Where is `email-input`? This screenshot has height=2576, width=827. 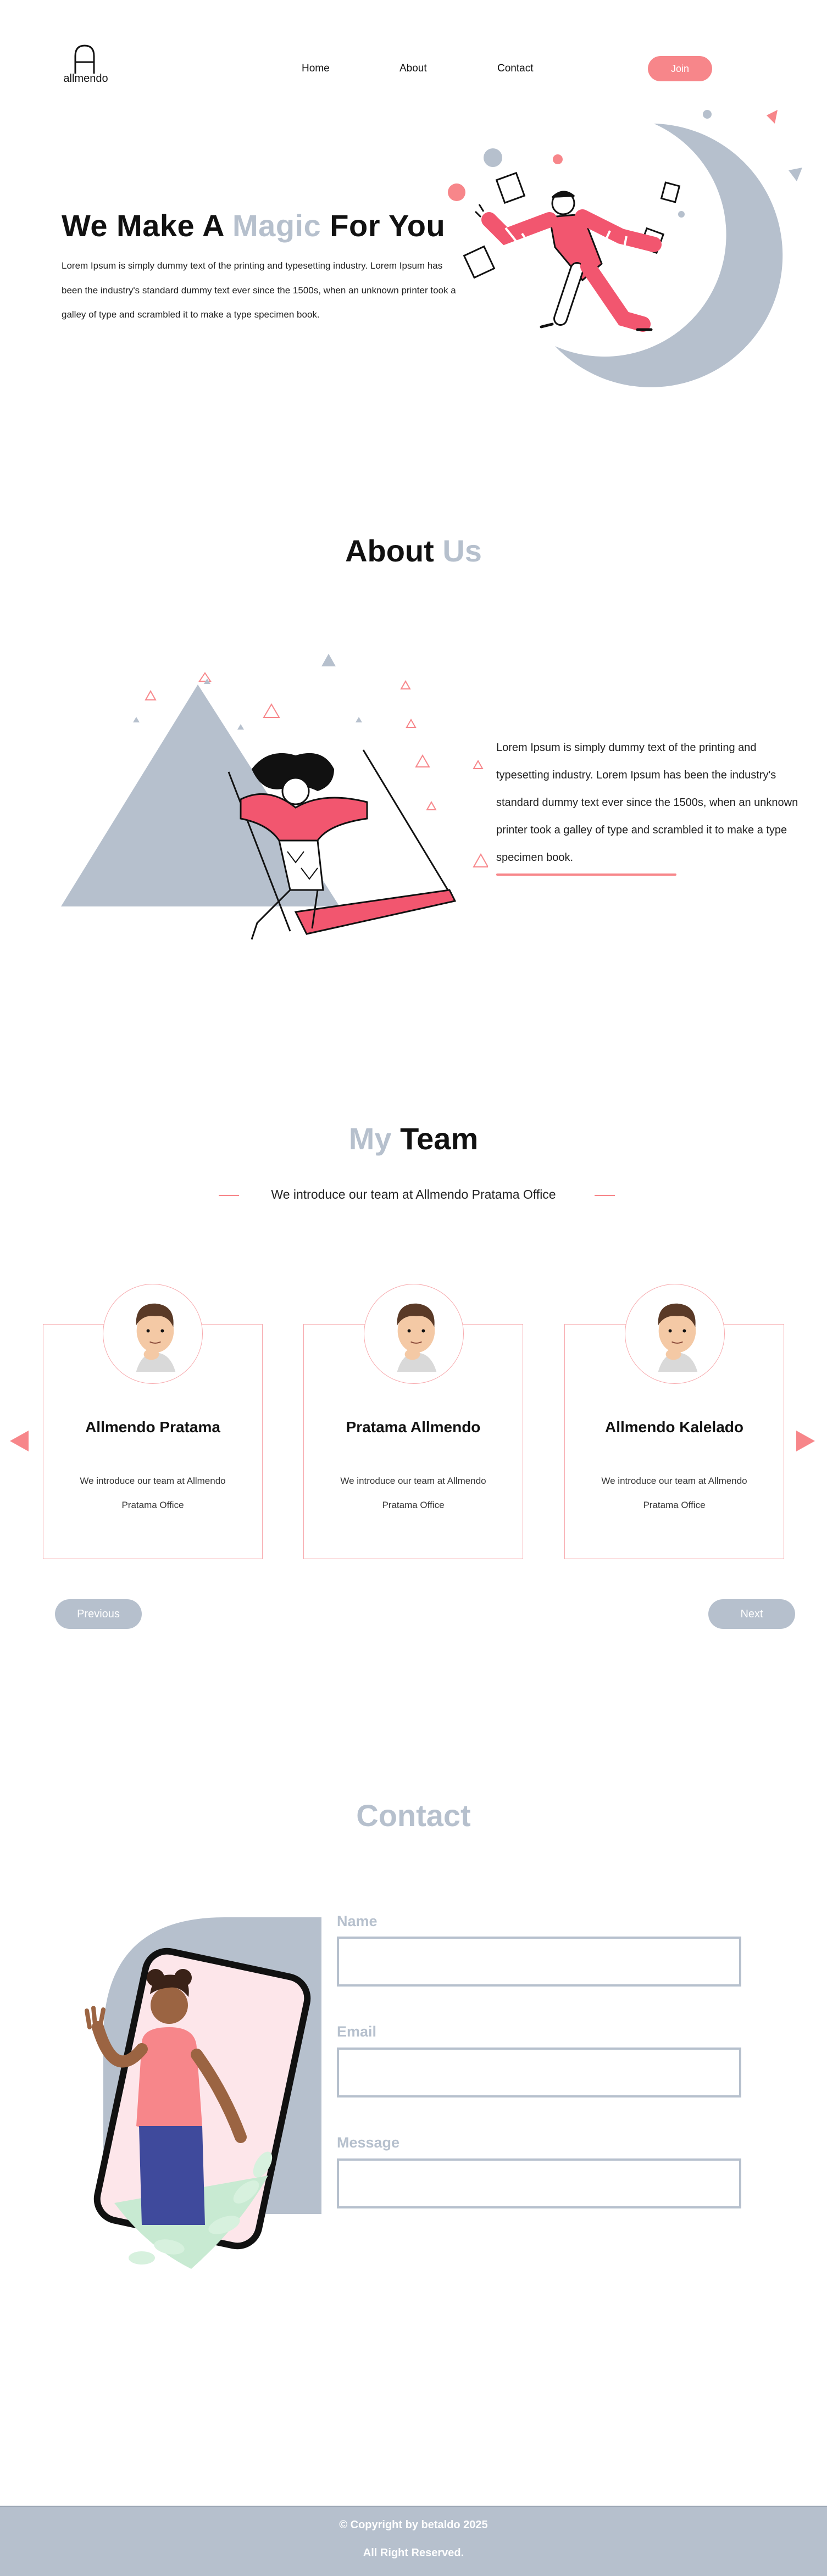 email-input is located at coordinates (539, 2072).